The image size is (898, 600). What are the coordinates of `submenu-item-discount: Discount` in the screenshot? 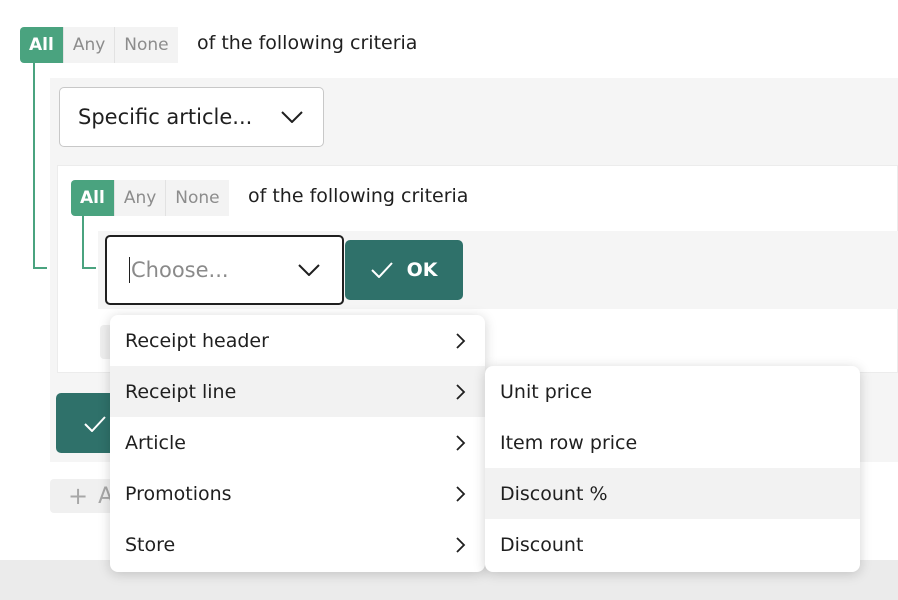 It's located at (672, 544).